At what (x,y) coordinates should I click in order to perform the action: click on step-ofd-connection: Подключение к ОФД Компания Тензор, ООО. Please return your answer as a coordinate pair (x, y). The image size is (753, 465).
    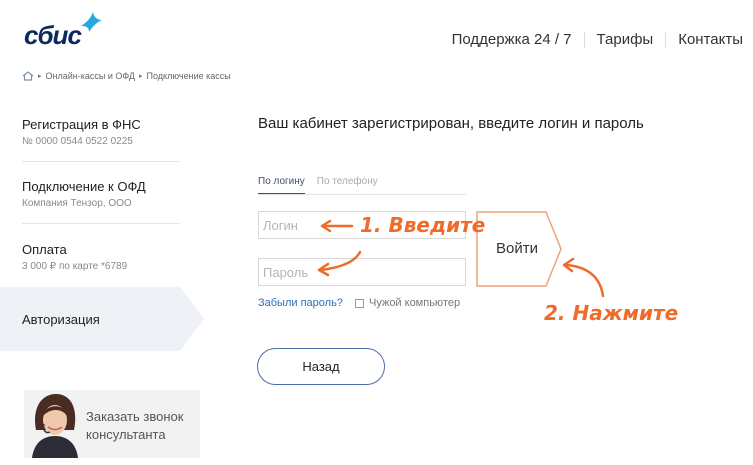
    Looking at the image, I should click on (102, 194).